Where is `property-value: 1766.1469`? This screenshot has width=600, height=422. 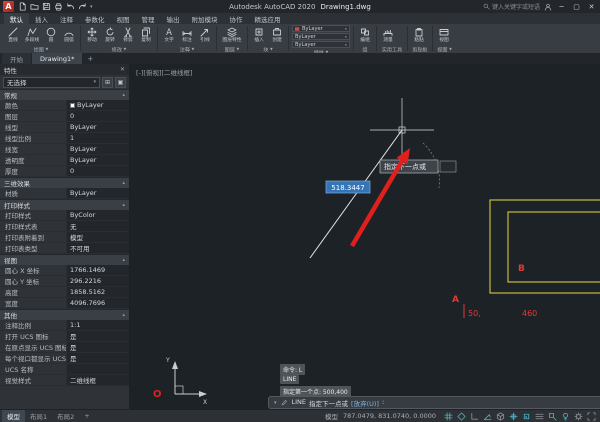
property-value: 1766.1469 is located at coordinates (97, 270).